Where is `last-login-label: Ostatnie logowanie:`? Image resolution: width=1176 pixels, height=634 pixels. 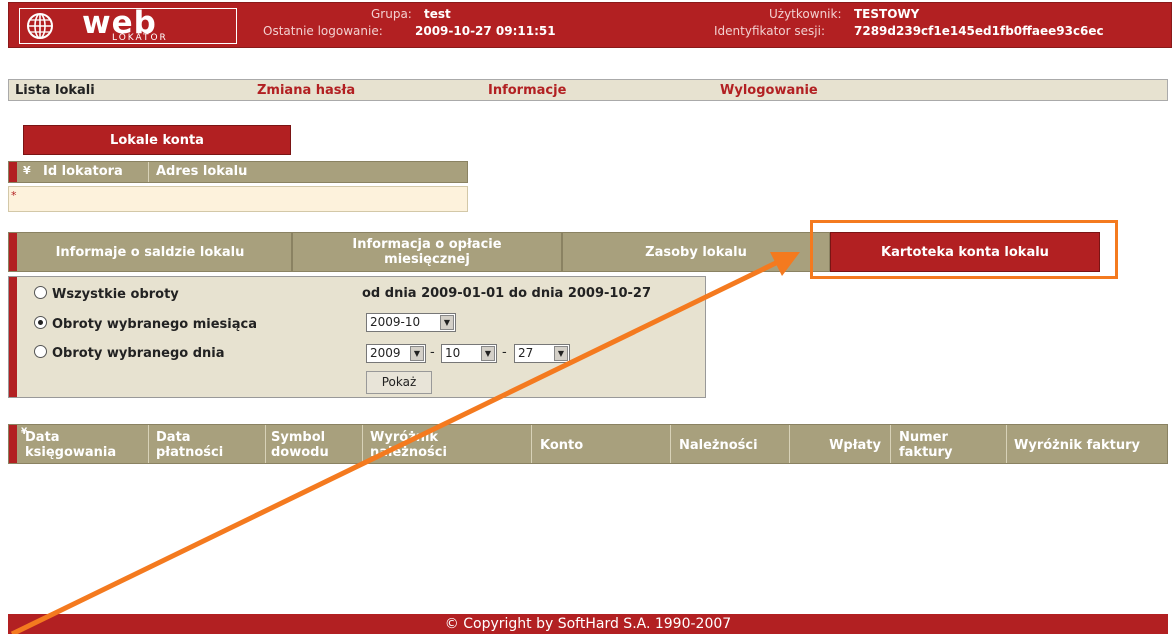
last-login-label: Ostatnie logowanie: is located at coordinates (323, 31).